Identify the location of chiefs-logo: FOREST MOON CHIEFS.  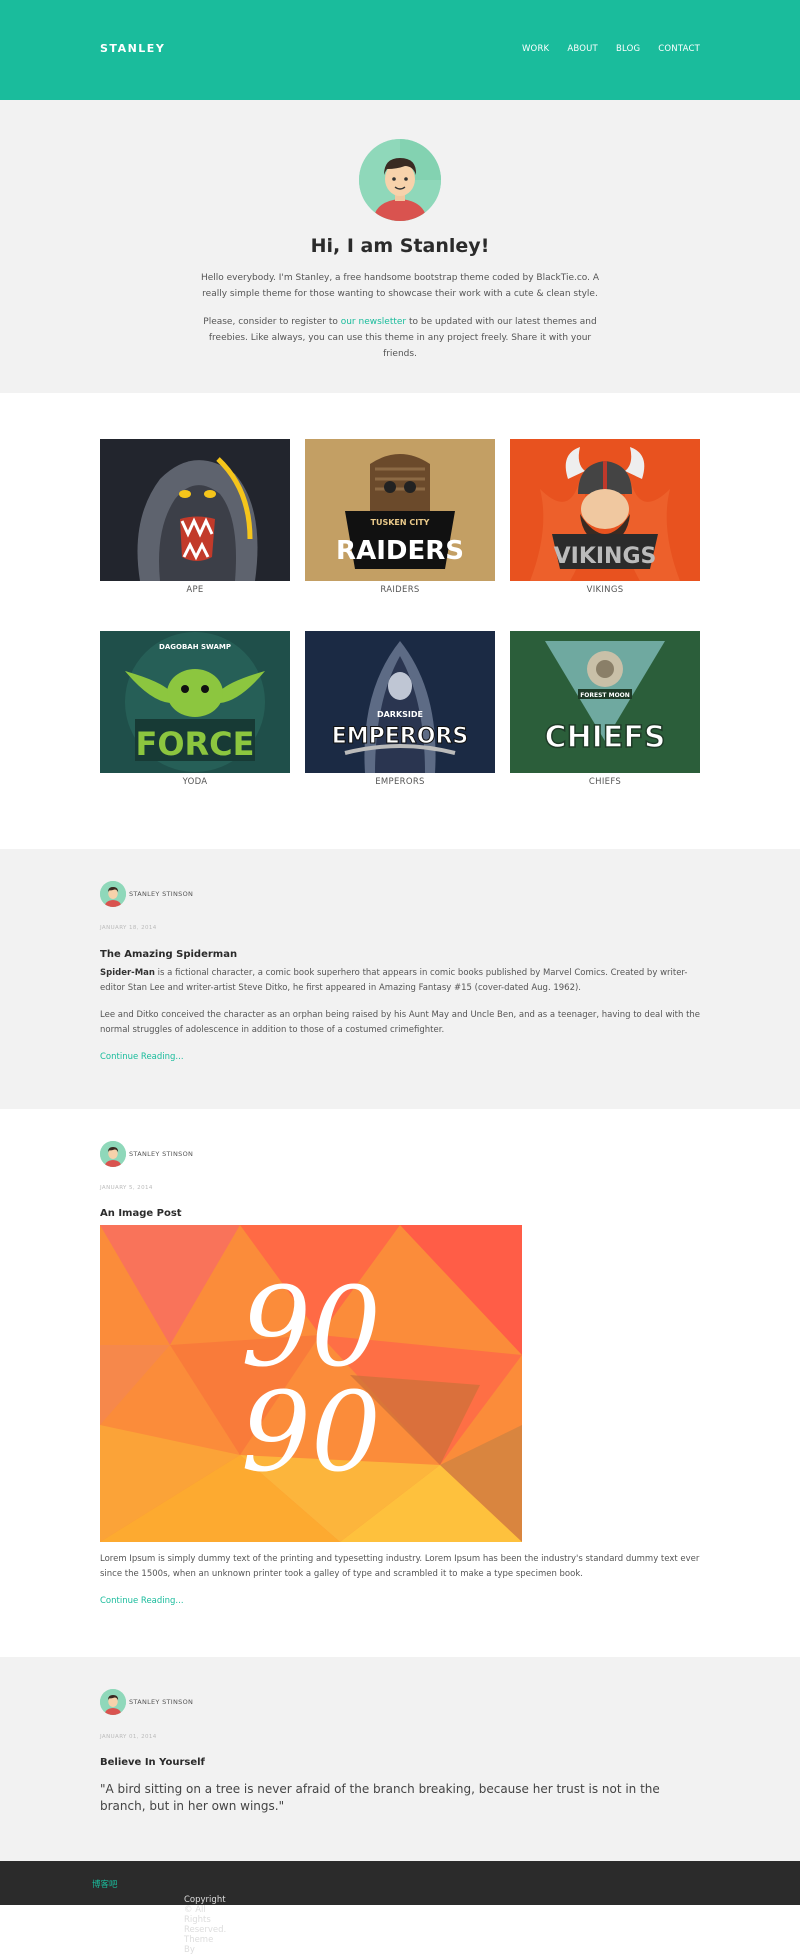
(605, 702).